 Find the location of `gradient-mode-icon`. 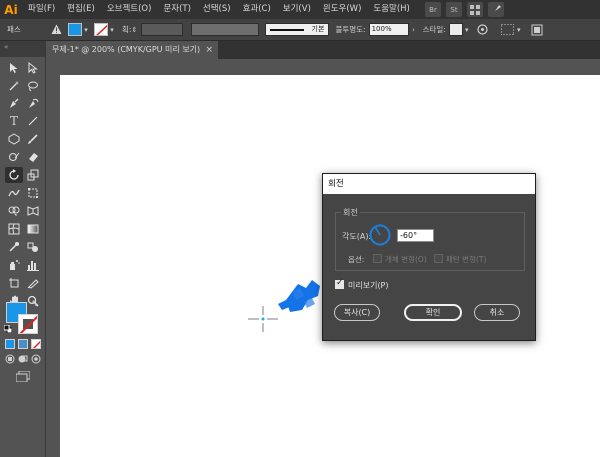

gradient-mode-icon is located at coordinates (23, 344).